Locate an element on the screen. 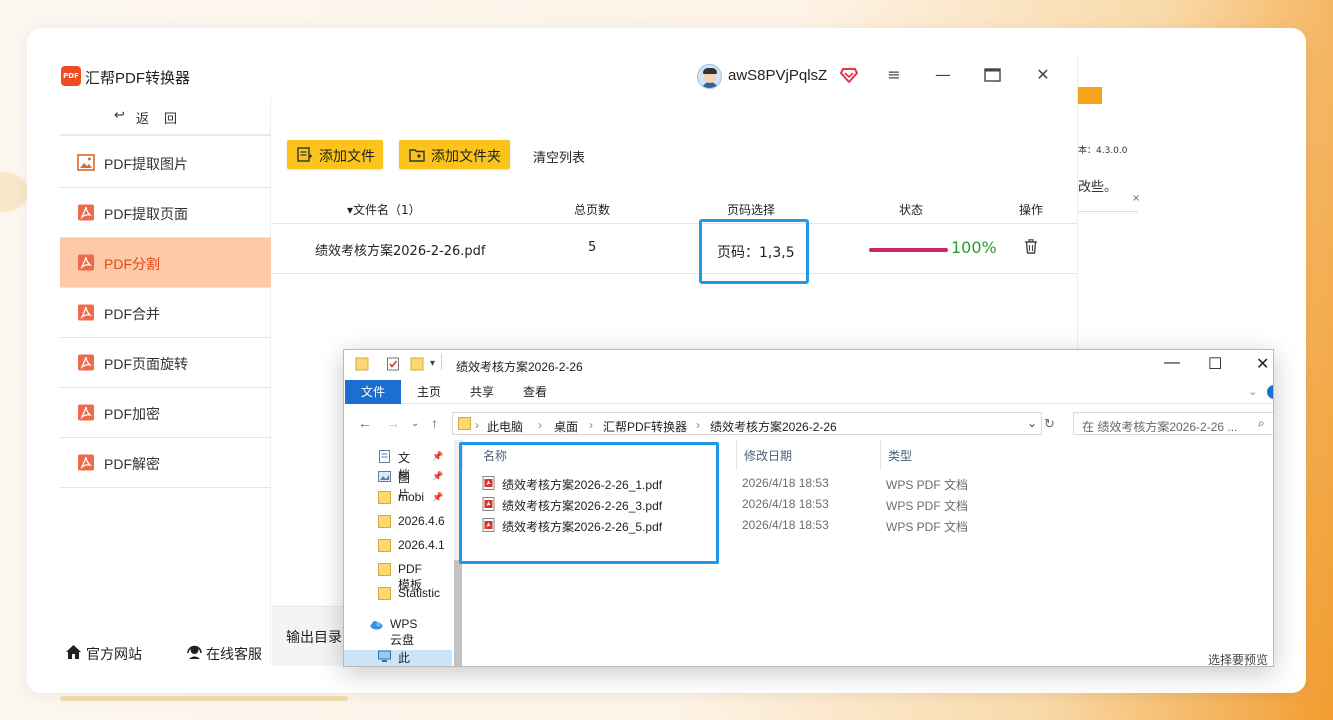 Image resolution: width=1333 pixels, height=720 pixels. menu-icon: ≡ is located at coordinates (894, 75).